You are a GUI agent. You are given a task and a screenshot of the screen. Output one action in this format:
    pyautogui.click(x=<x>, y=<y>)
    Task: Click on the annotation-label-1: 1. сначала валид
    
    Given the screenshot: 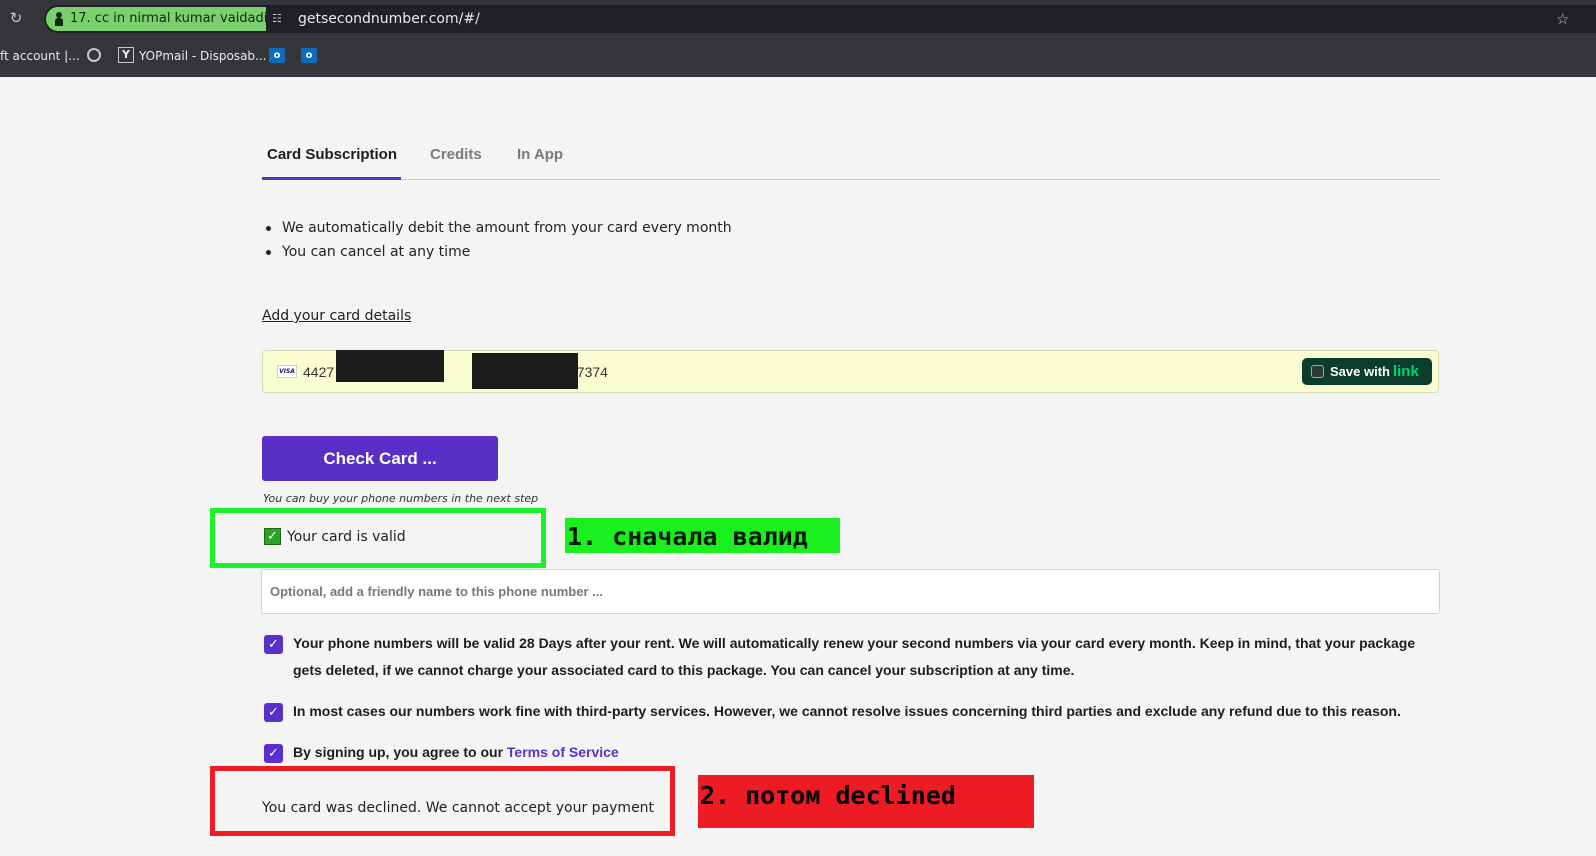 What is the action you would take?
    pyautogui.click(x=702, y=535)
    